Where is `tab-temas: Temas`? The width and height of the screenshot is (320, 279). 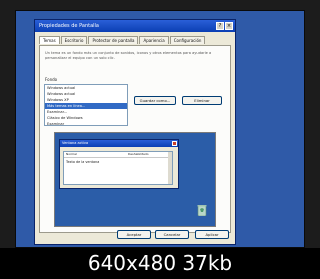 tab-temas: Temas is located at coordinates (49, 40).